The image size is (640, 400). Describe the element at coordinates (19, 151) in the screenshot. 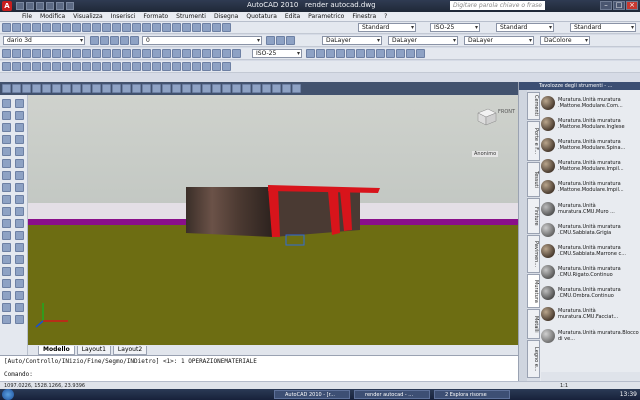

I see `ellipse-icon` at that location.